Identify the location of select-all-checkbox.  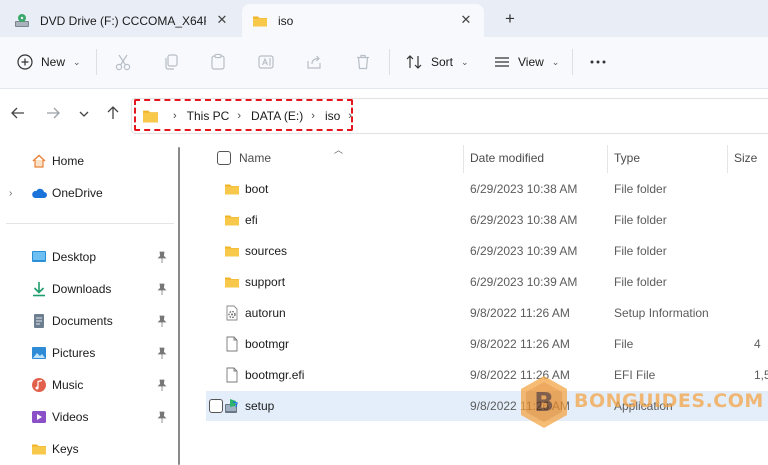
(224, 158).